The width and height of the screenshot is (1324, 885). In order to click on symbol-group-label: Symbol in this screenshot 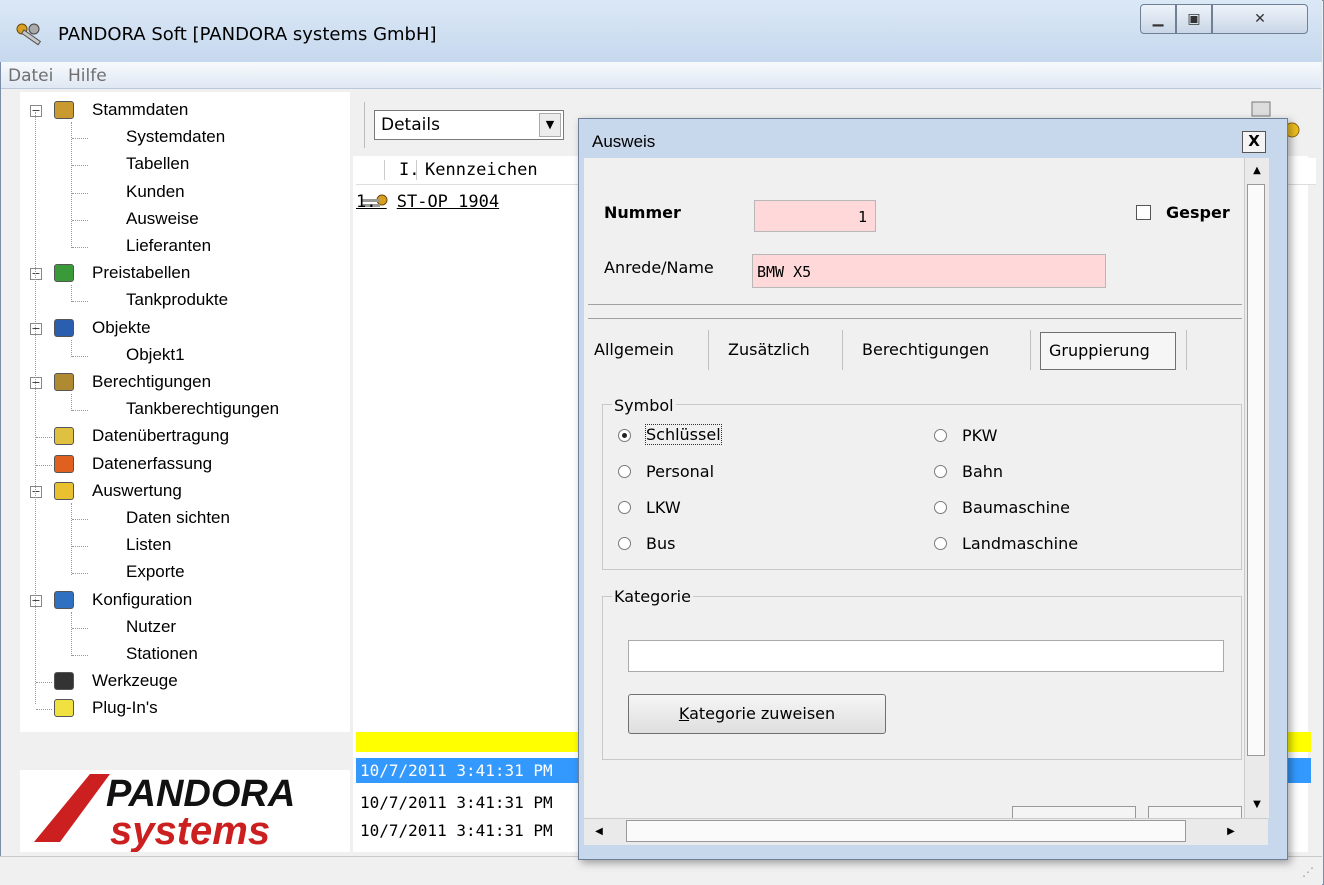, I will do `click(644, 405)`.